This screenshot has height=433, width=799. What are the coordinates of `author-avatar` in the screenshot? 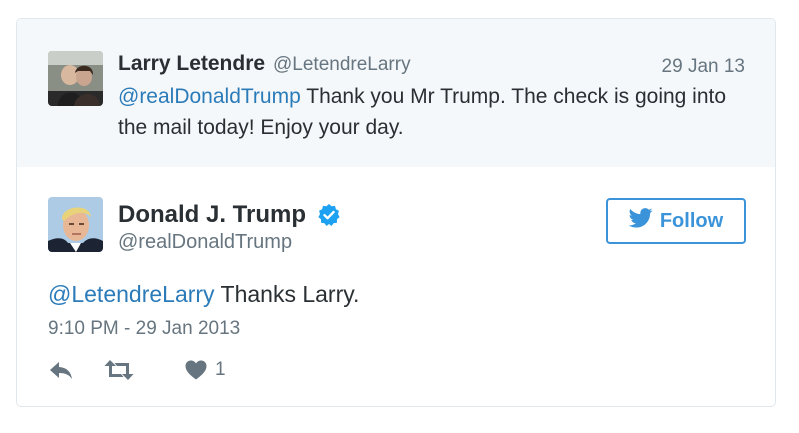 It's located at (75, 224).